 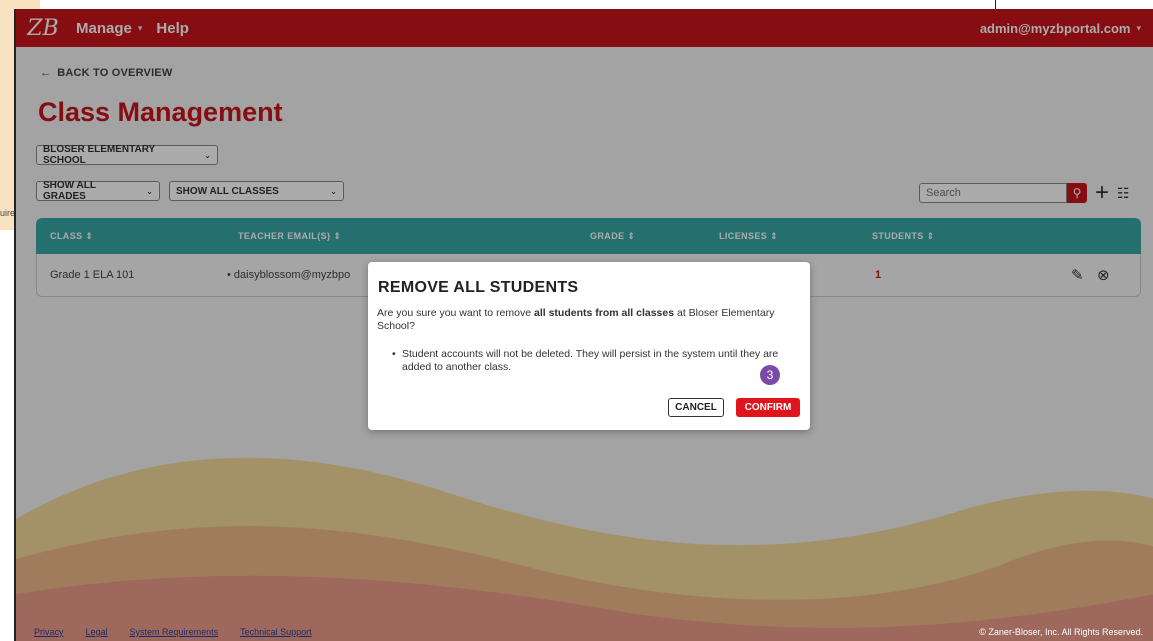 What do you see at coordinates (478, 287) in the screenshot?
I see `dialog-title: REMOVE ALL STUDENTS` at bounding box center [478, 287].